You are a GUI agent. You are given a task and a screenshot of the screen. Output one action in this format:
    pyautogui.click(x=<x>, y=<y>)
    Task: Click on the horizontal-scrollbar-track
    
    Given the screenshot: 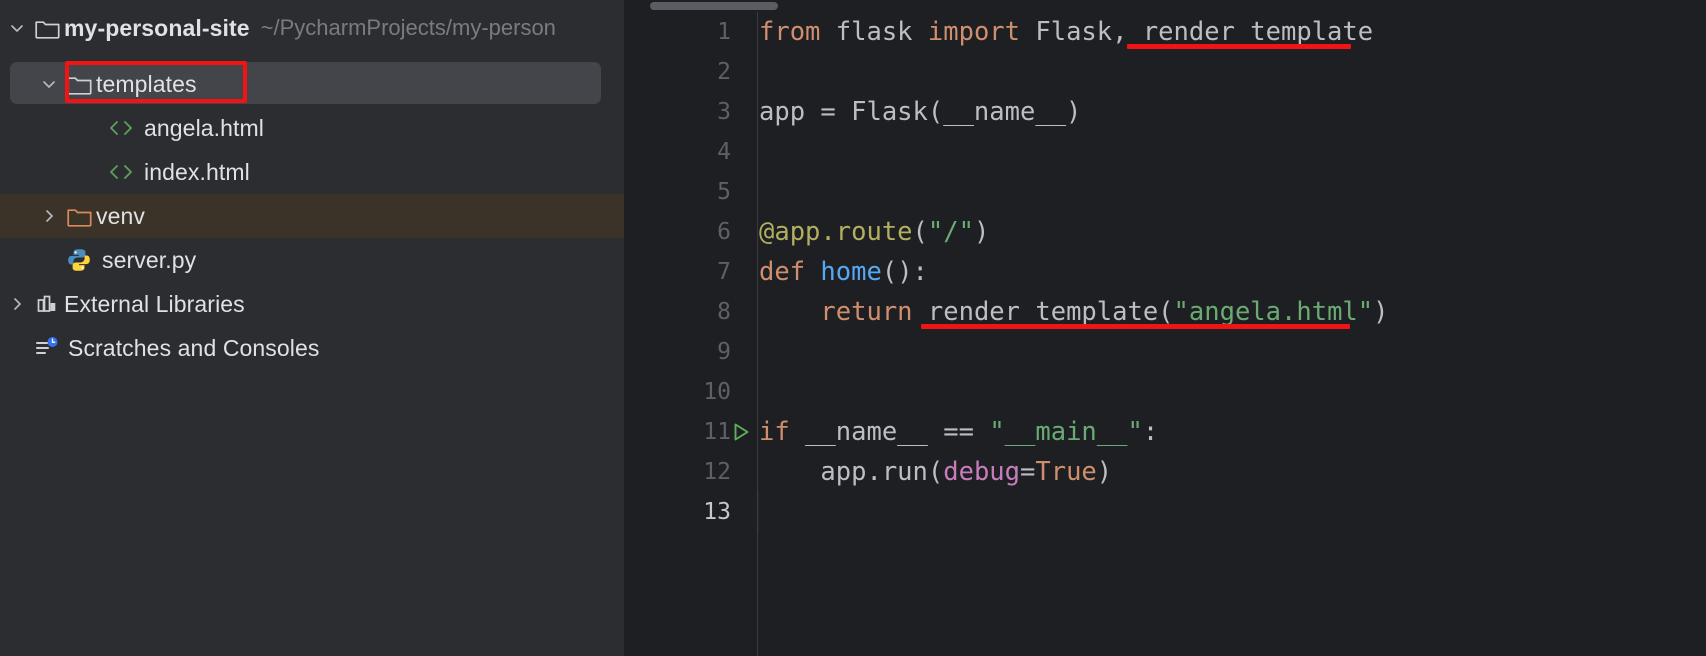 What is the action you would take?
    pyautogui.click(x=1165, y=6)
    